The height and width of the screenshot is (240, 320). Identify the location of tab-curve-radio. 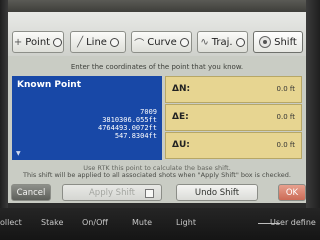
(184, 42).